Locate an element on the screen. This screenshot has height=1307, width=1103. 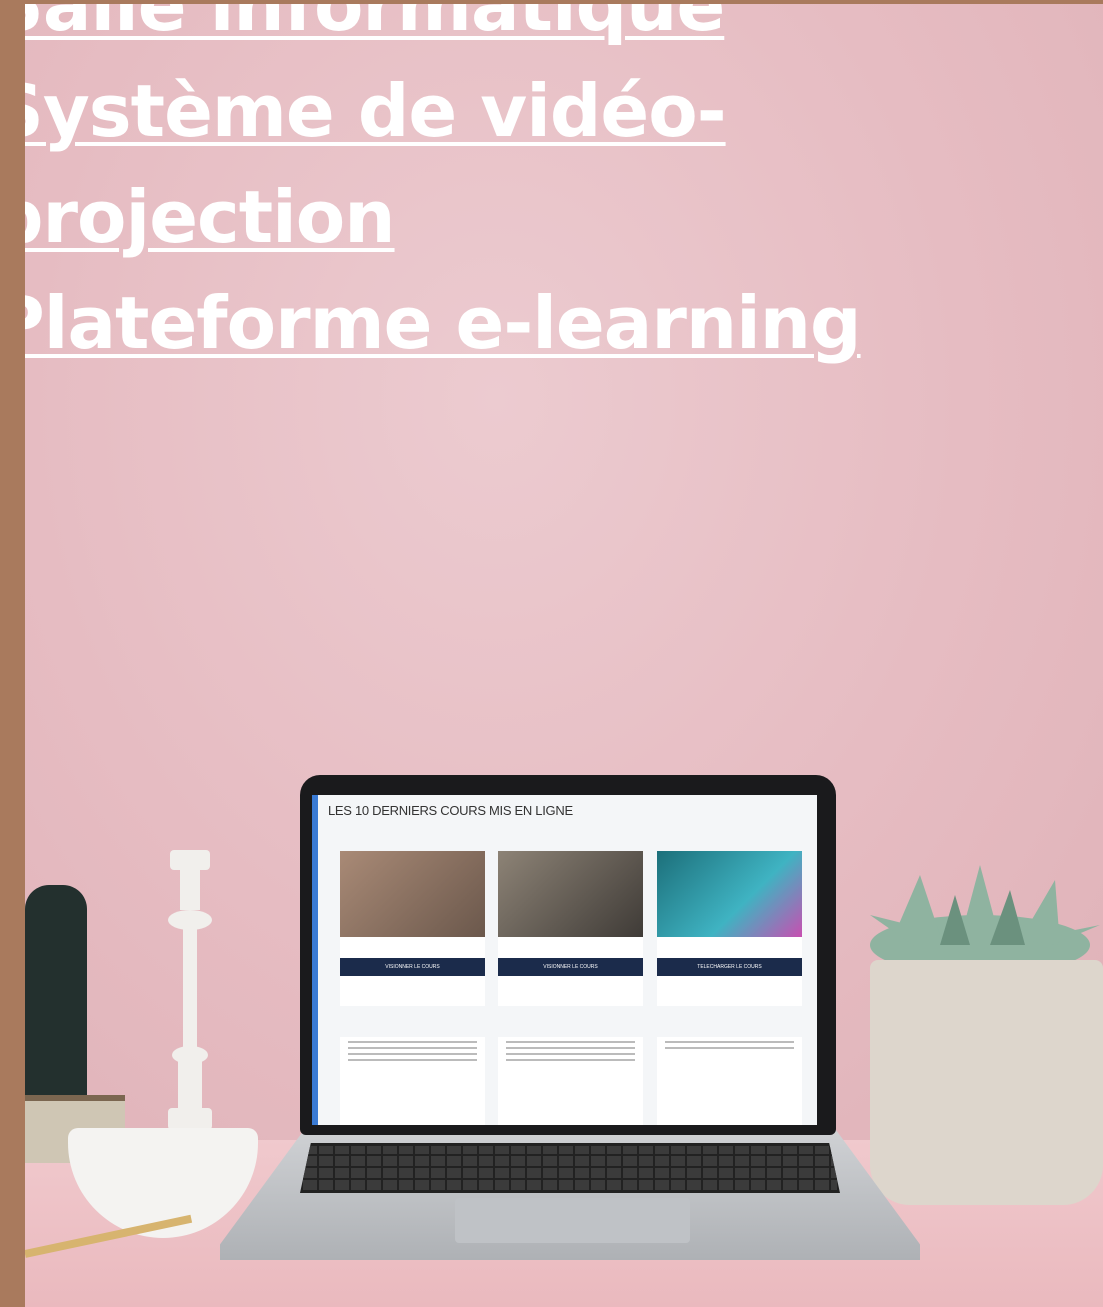
left-accent-bar is located at coordinates (12, 653).